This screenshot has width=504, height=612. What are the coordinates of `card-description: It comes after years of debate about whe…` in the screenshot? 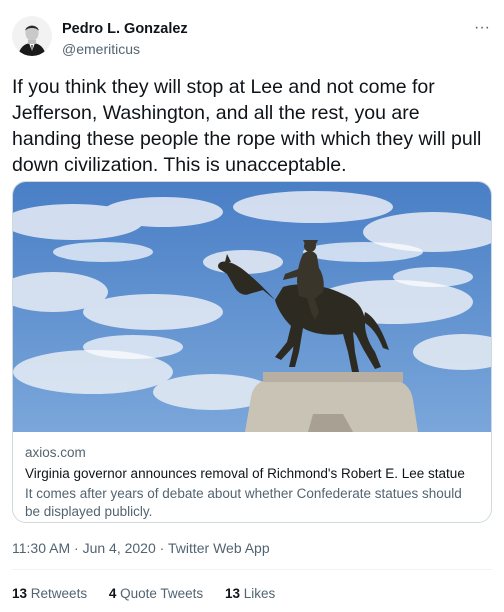 It's located at (243, 502).